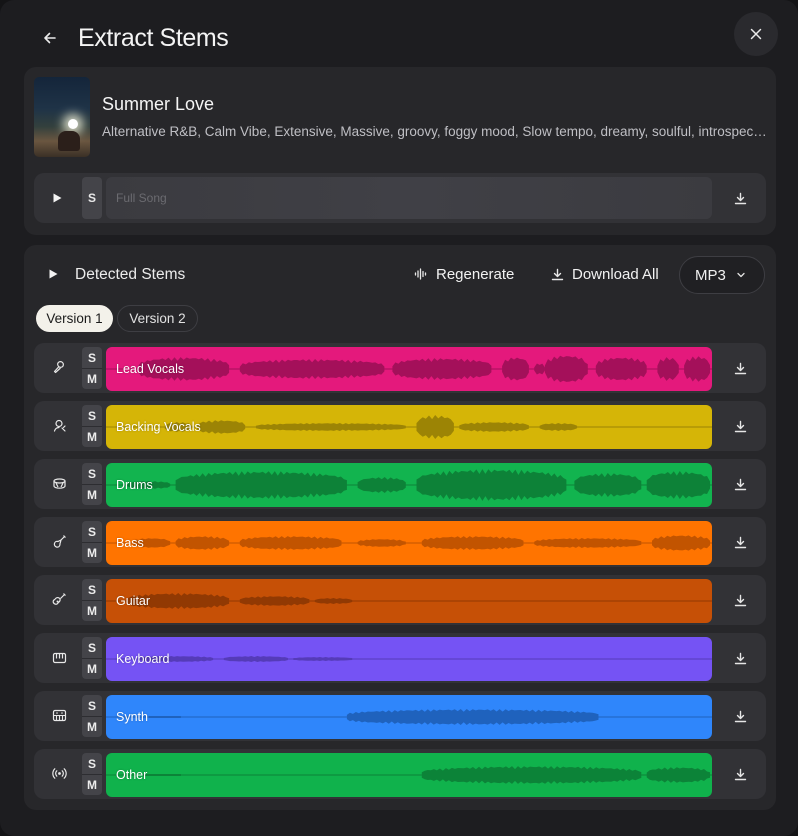 Image resolution: width=798 pixels, height=836 pixels. What do you see at coordinates (409, 369) in the screenshot?
I see `stem-waveform: Lead Vocals` at bounding box center [409, 369].